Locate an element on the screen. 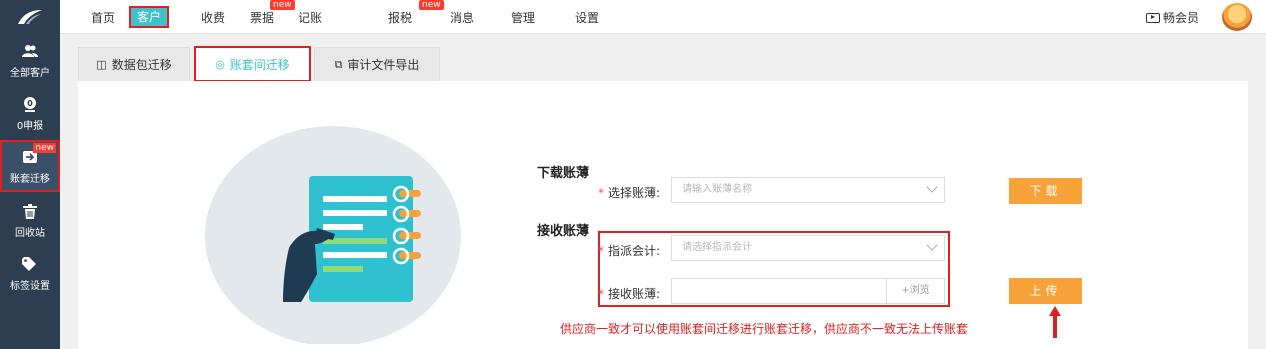 The height and width of the screenshot is (349, 1266). svg-text: 0 is located at coordinates (30, 103).